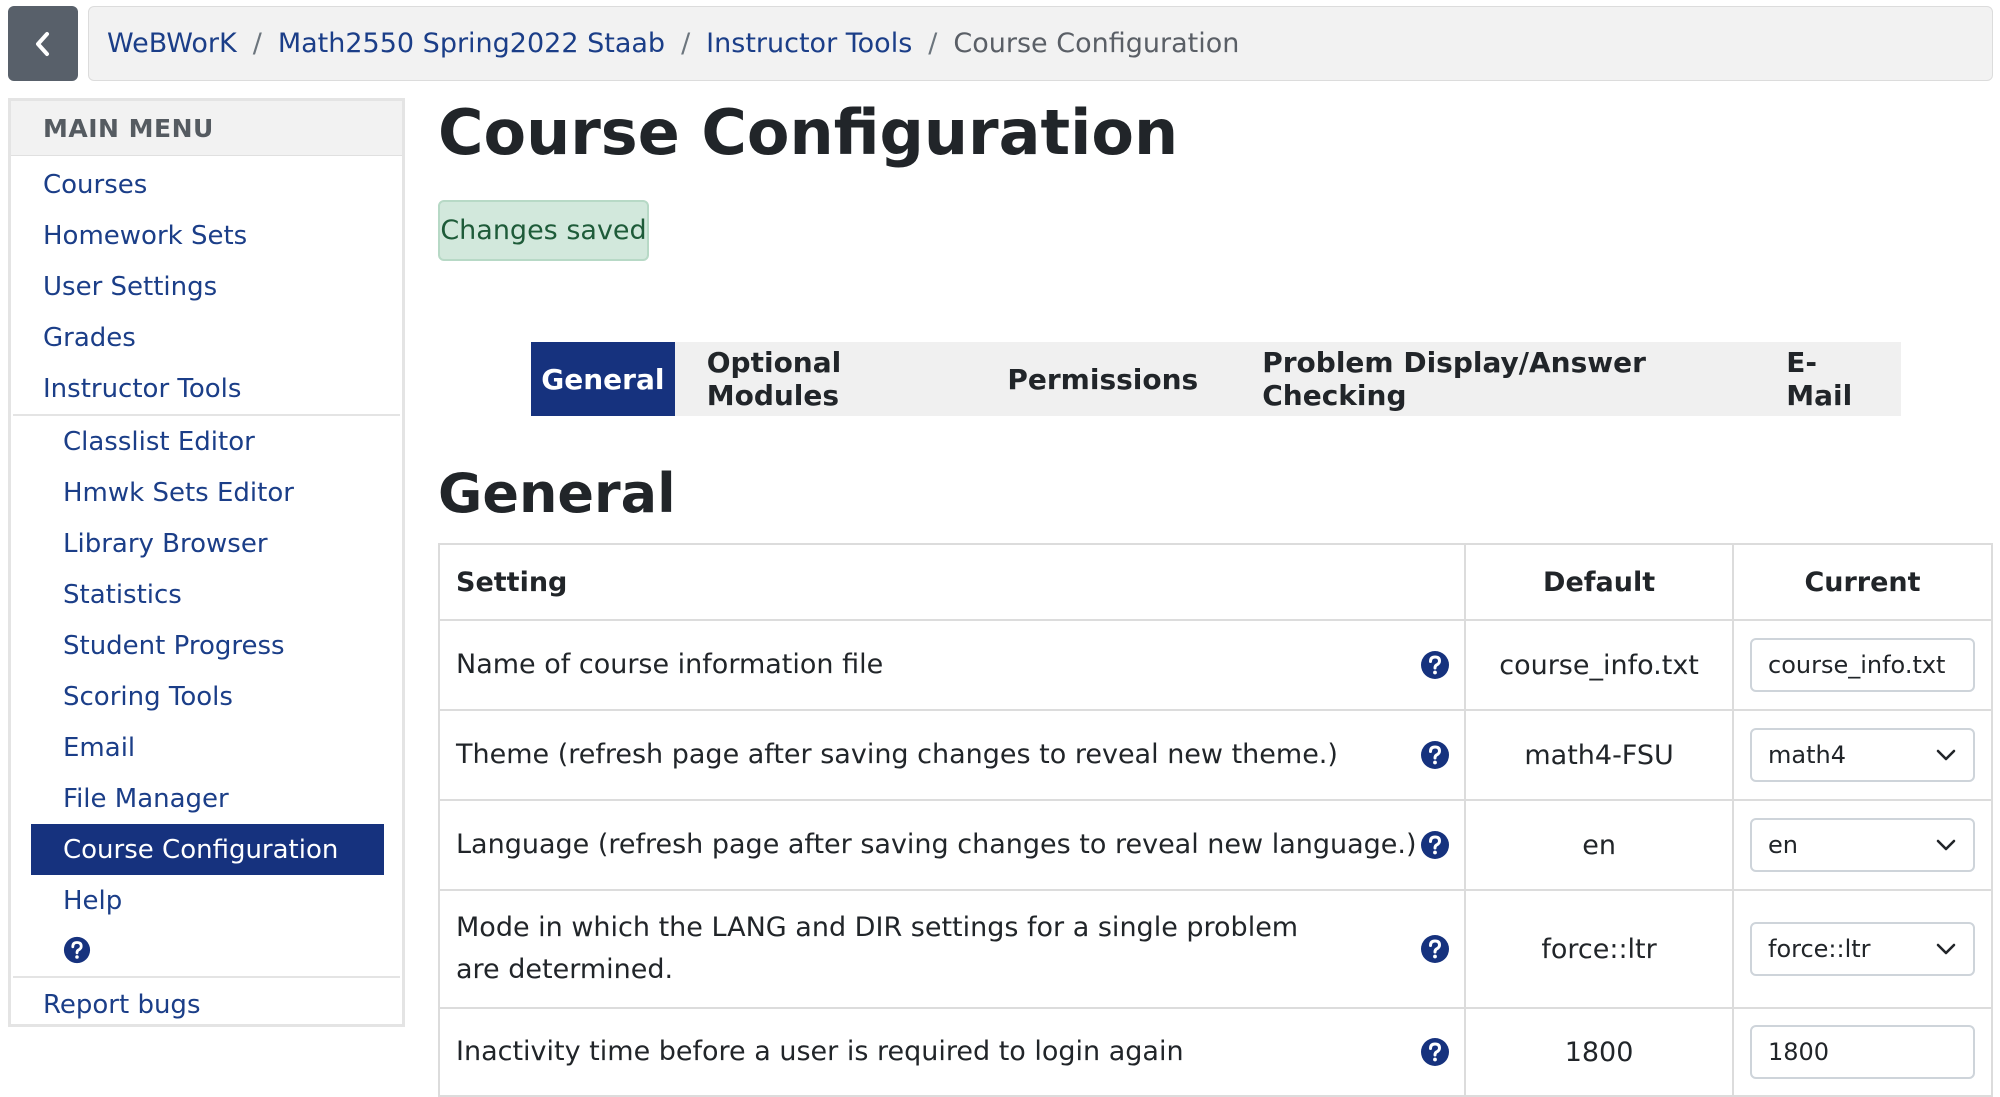 The width and height of the screenshot is (2000, 1097). I want to click on tab-permissions: Permissions, so click(1102, 379).